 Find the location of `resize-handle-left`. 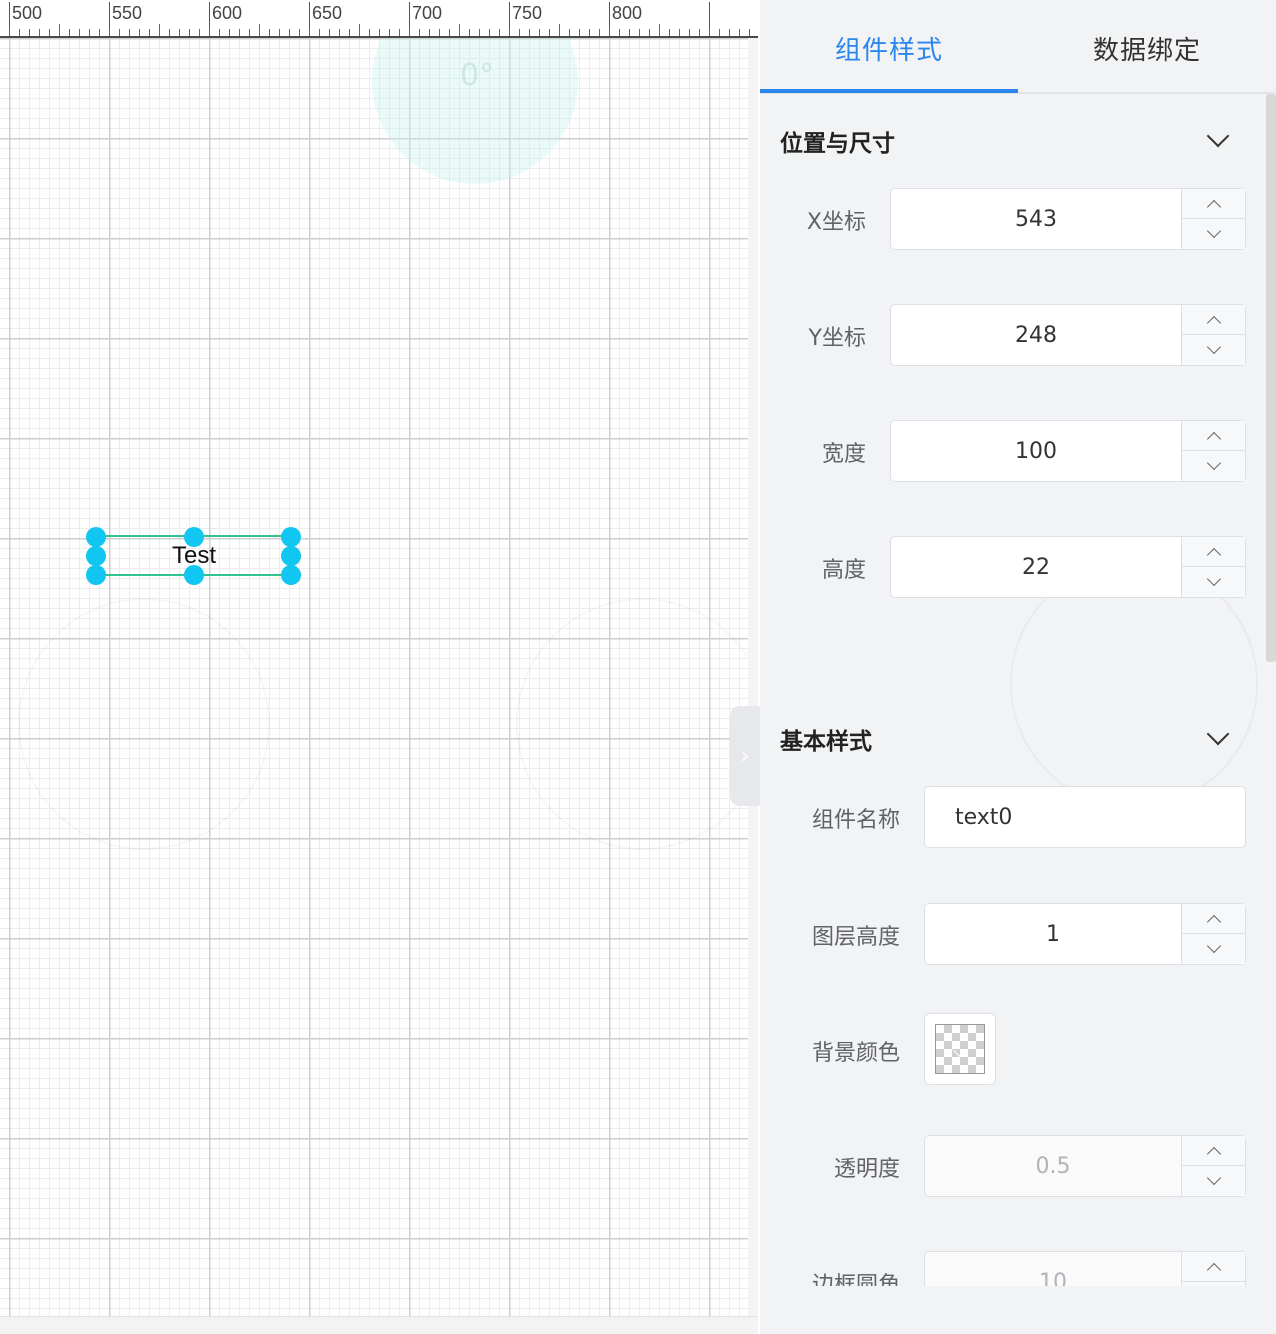

resize-handle-left is located at coordinates (96, 556).